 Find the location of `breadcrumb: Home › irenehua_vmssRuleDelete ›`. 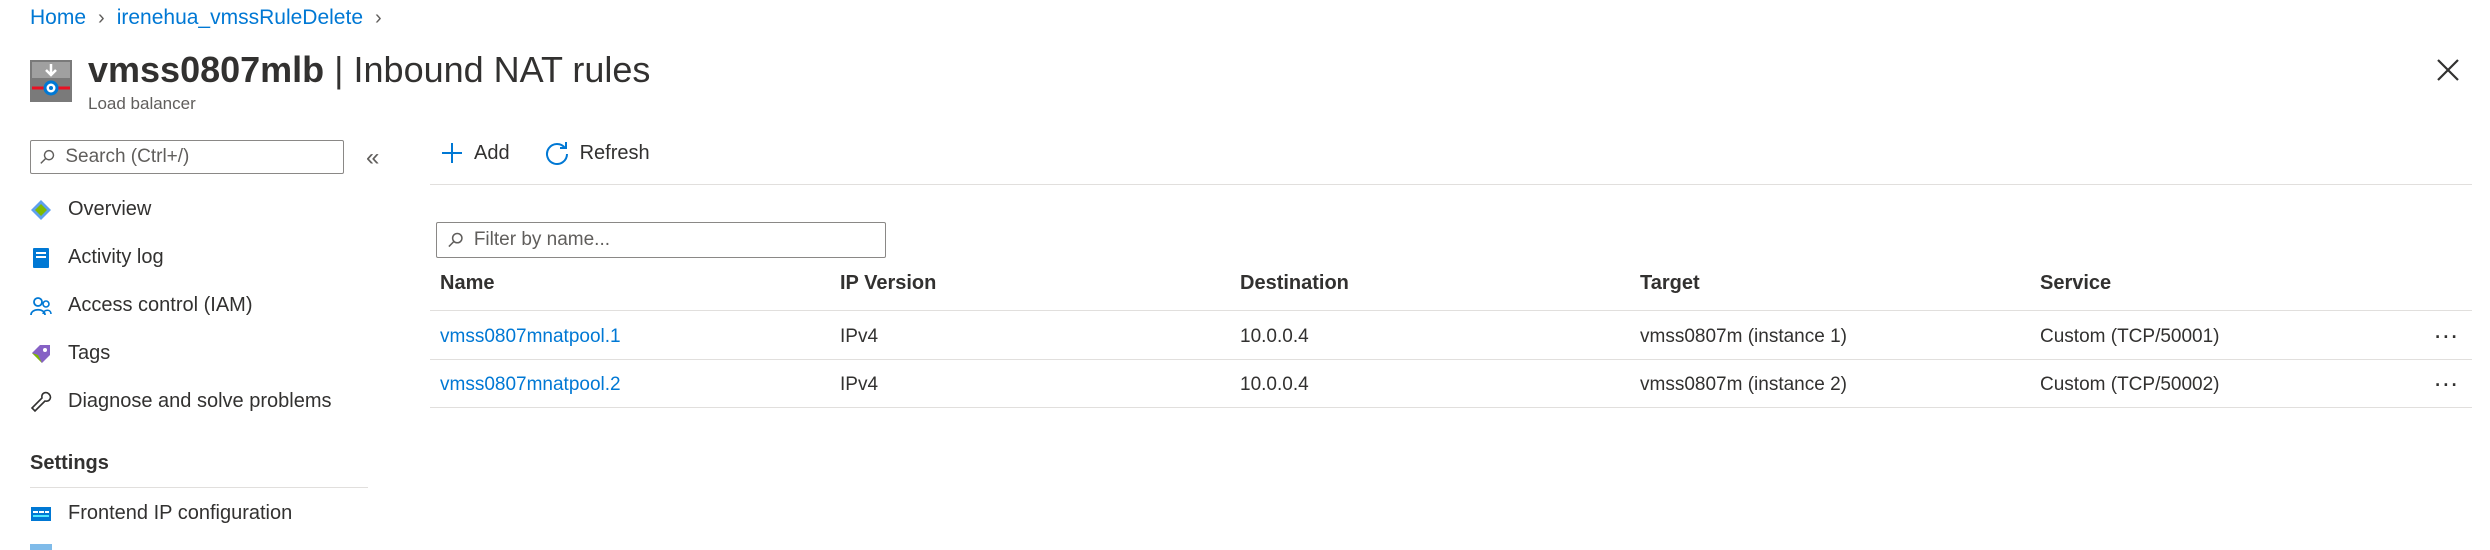

breadcrumb: Home › irenehua_vmssRuleDelete › is located at coordinates (206, 18).